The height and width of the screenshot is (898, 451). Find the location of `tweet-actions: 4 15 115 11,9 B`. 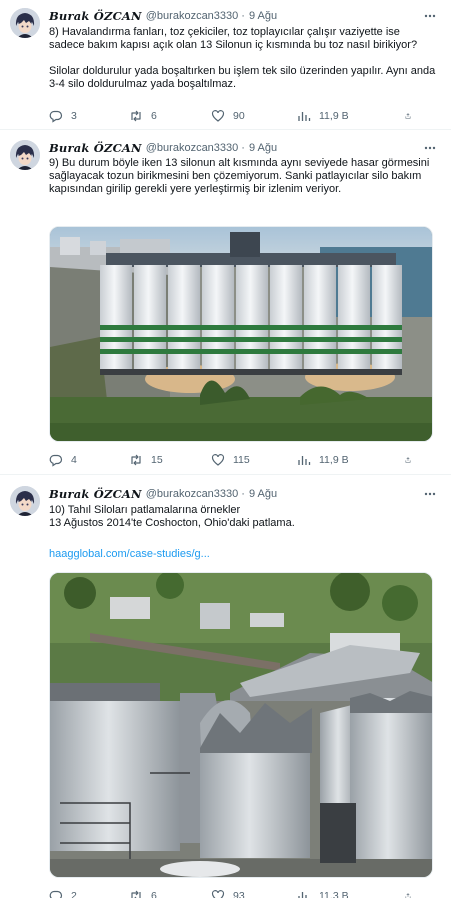

tweet-actions: 4 15 115 11,9 B is located at coordinates (241, 460).